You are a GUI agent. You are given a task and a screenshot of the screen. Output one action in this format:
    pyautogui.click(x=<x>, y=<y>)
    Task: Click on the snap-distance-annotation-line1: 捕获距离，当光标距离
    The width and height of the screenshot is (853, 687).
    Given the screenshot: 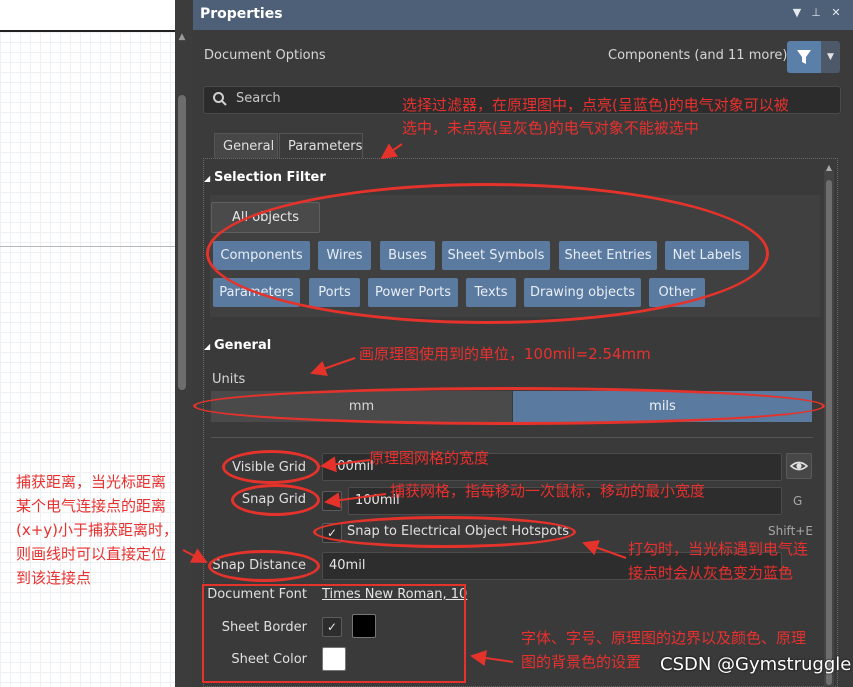 What is the action you would take?
    pyautogui.click(x=91, y=482)
    